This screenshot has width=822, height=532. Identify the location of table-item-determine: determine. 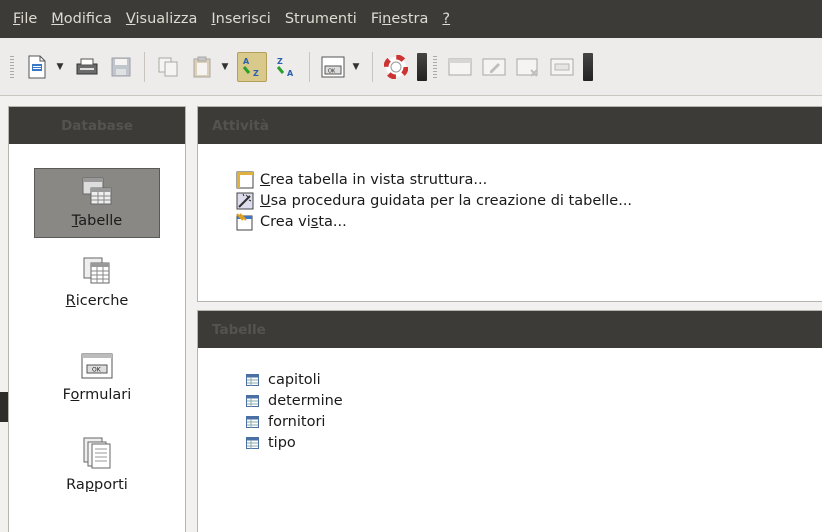
(294, 400).